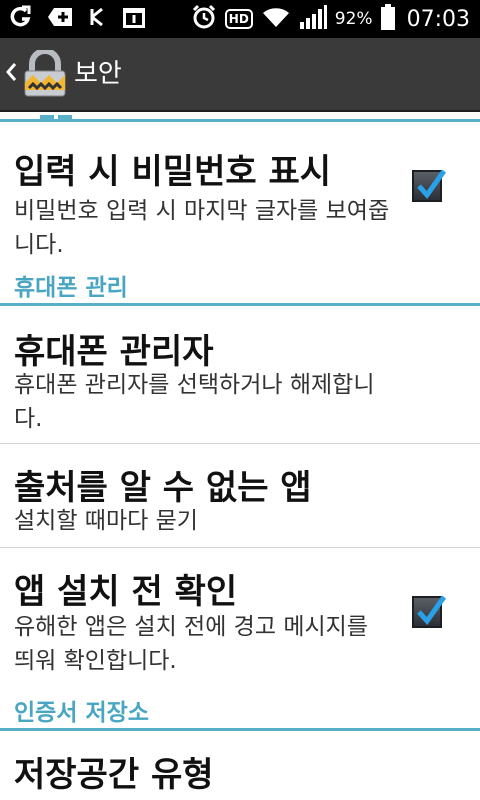 Image resolution: width=480 pixels, height=800 pixels. I want to click on hd-voice-icon: HD, so click(238, 19).